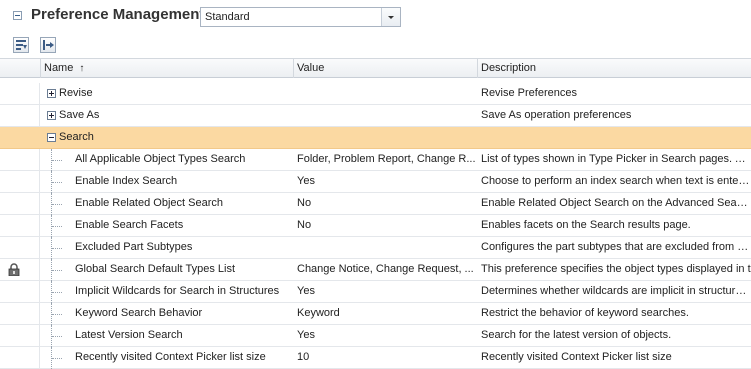 The height and width of the screenshot is (369, 751). I want to click on title-bar: Preference Management Standard, so click(375, 17).